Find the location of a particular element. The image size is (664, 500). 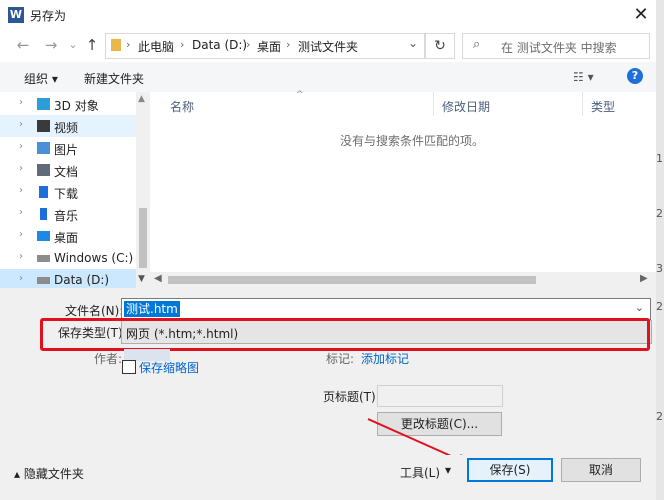

breadcrumb-this-pc: 此电脑 is located at coordinates (156, 46).